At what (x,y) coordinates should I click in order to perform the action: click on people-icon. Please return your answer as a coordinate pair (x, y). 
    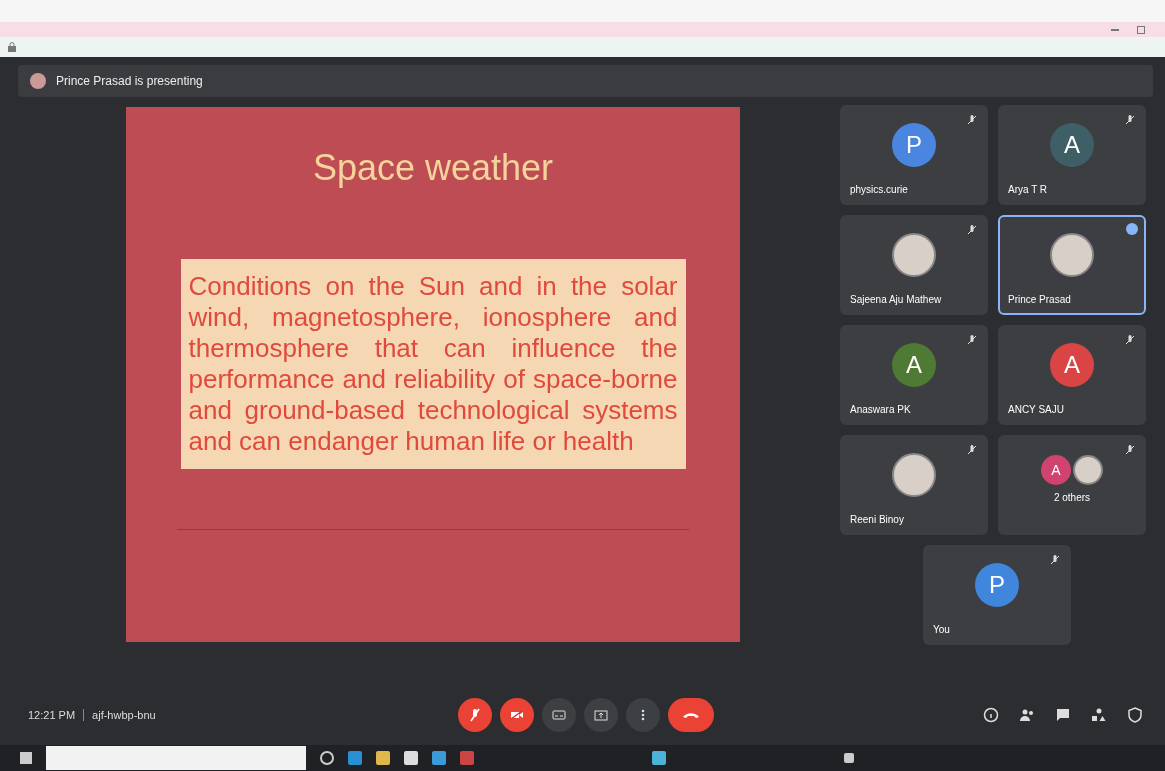
    Looking at the image, I should click on (1027, 715).